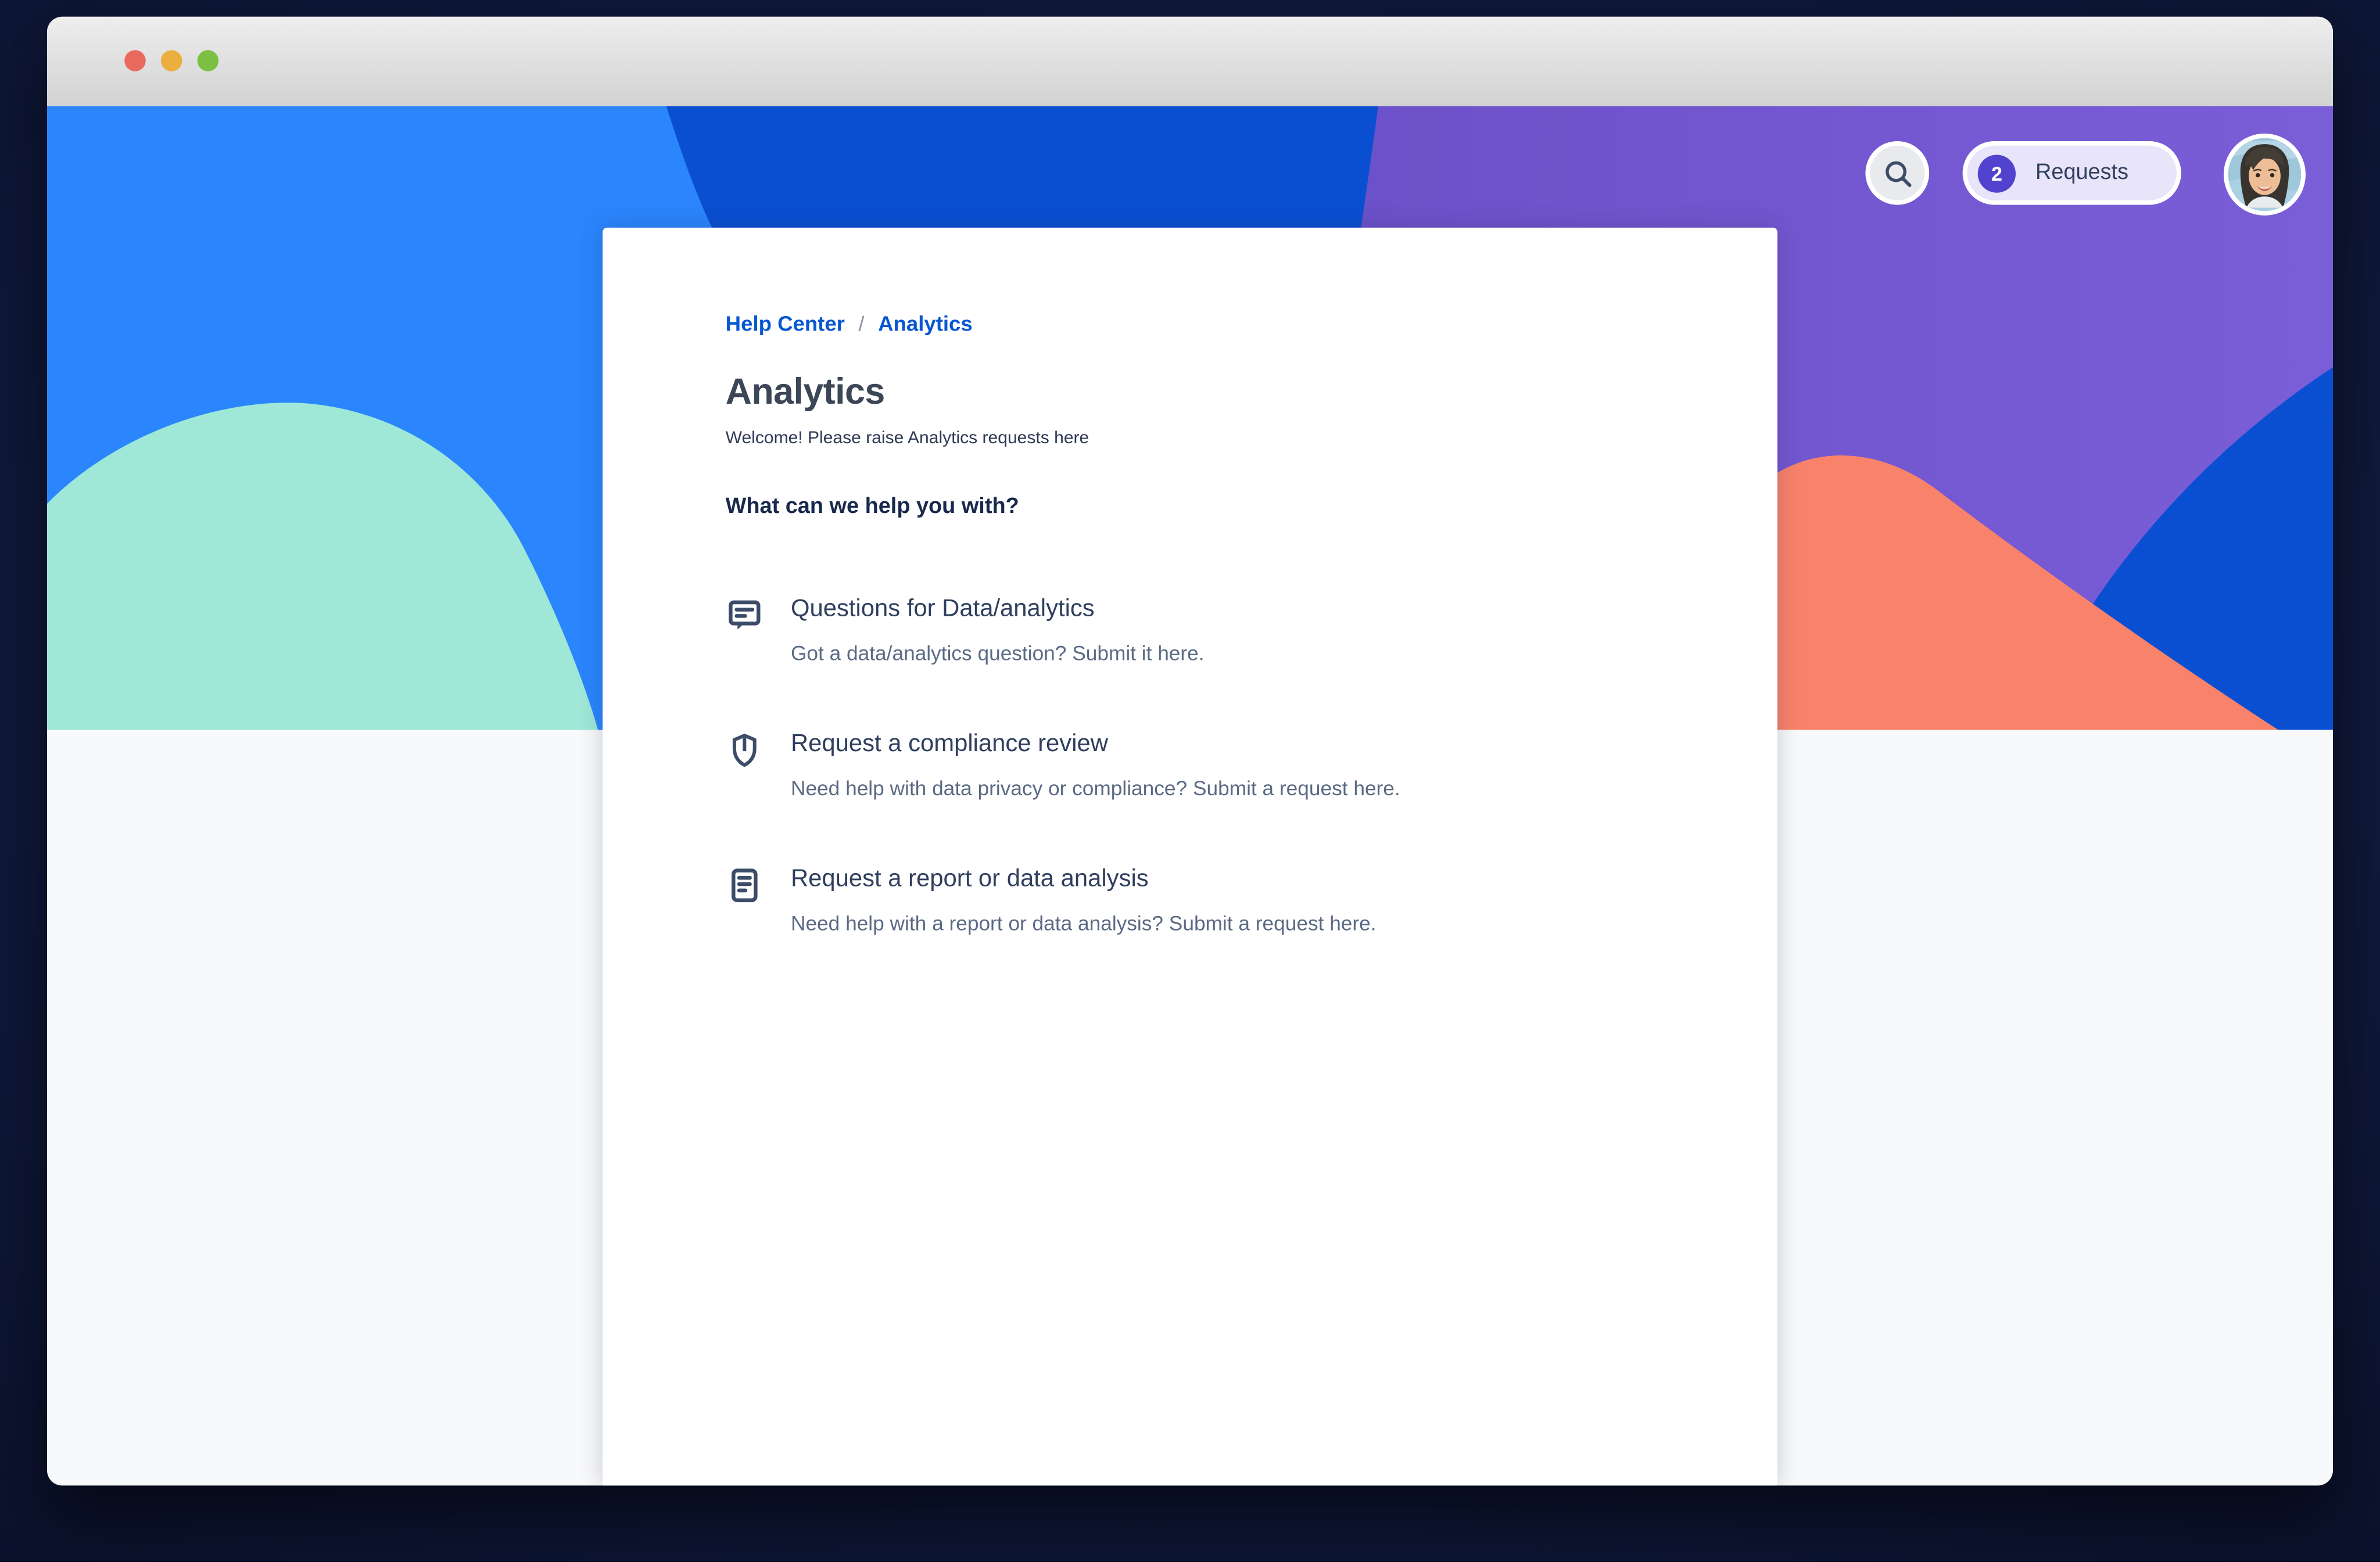  I want to click on requests-count-badge: 2, so click(1996, 173).